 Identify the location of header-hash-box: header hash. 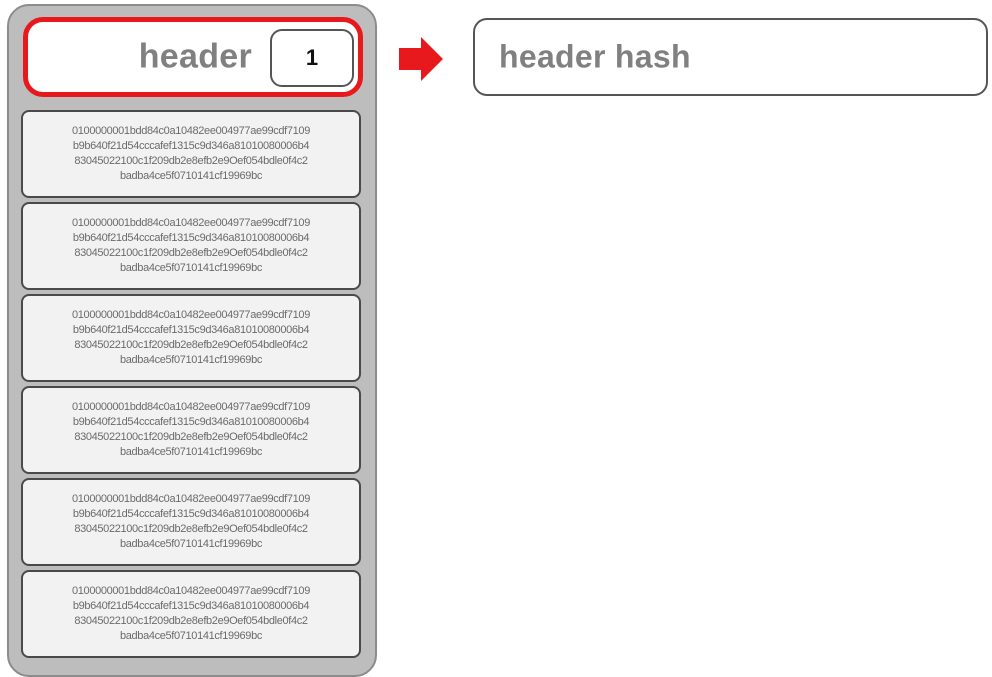
(730, 57).